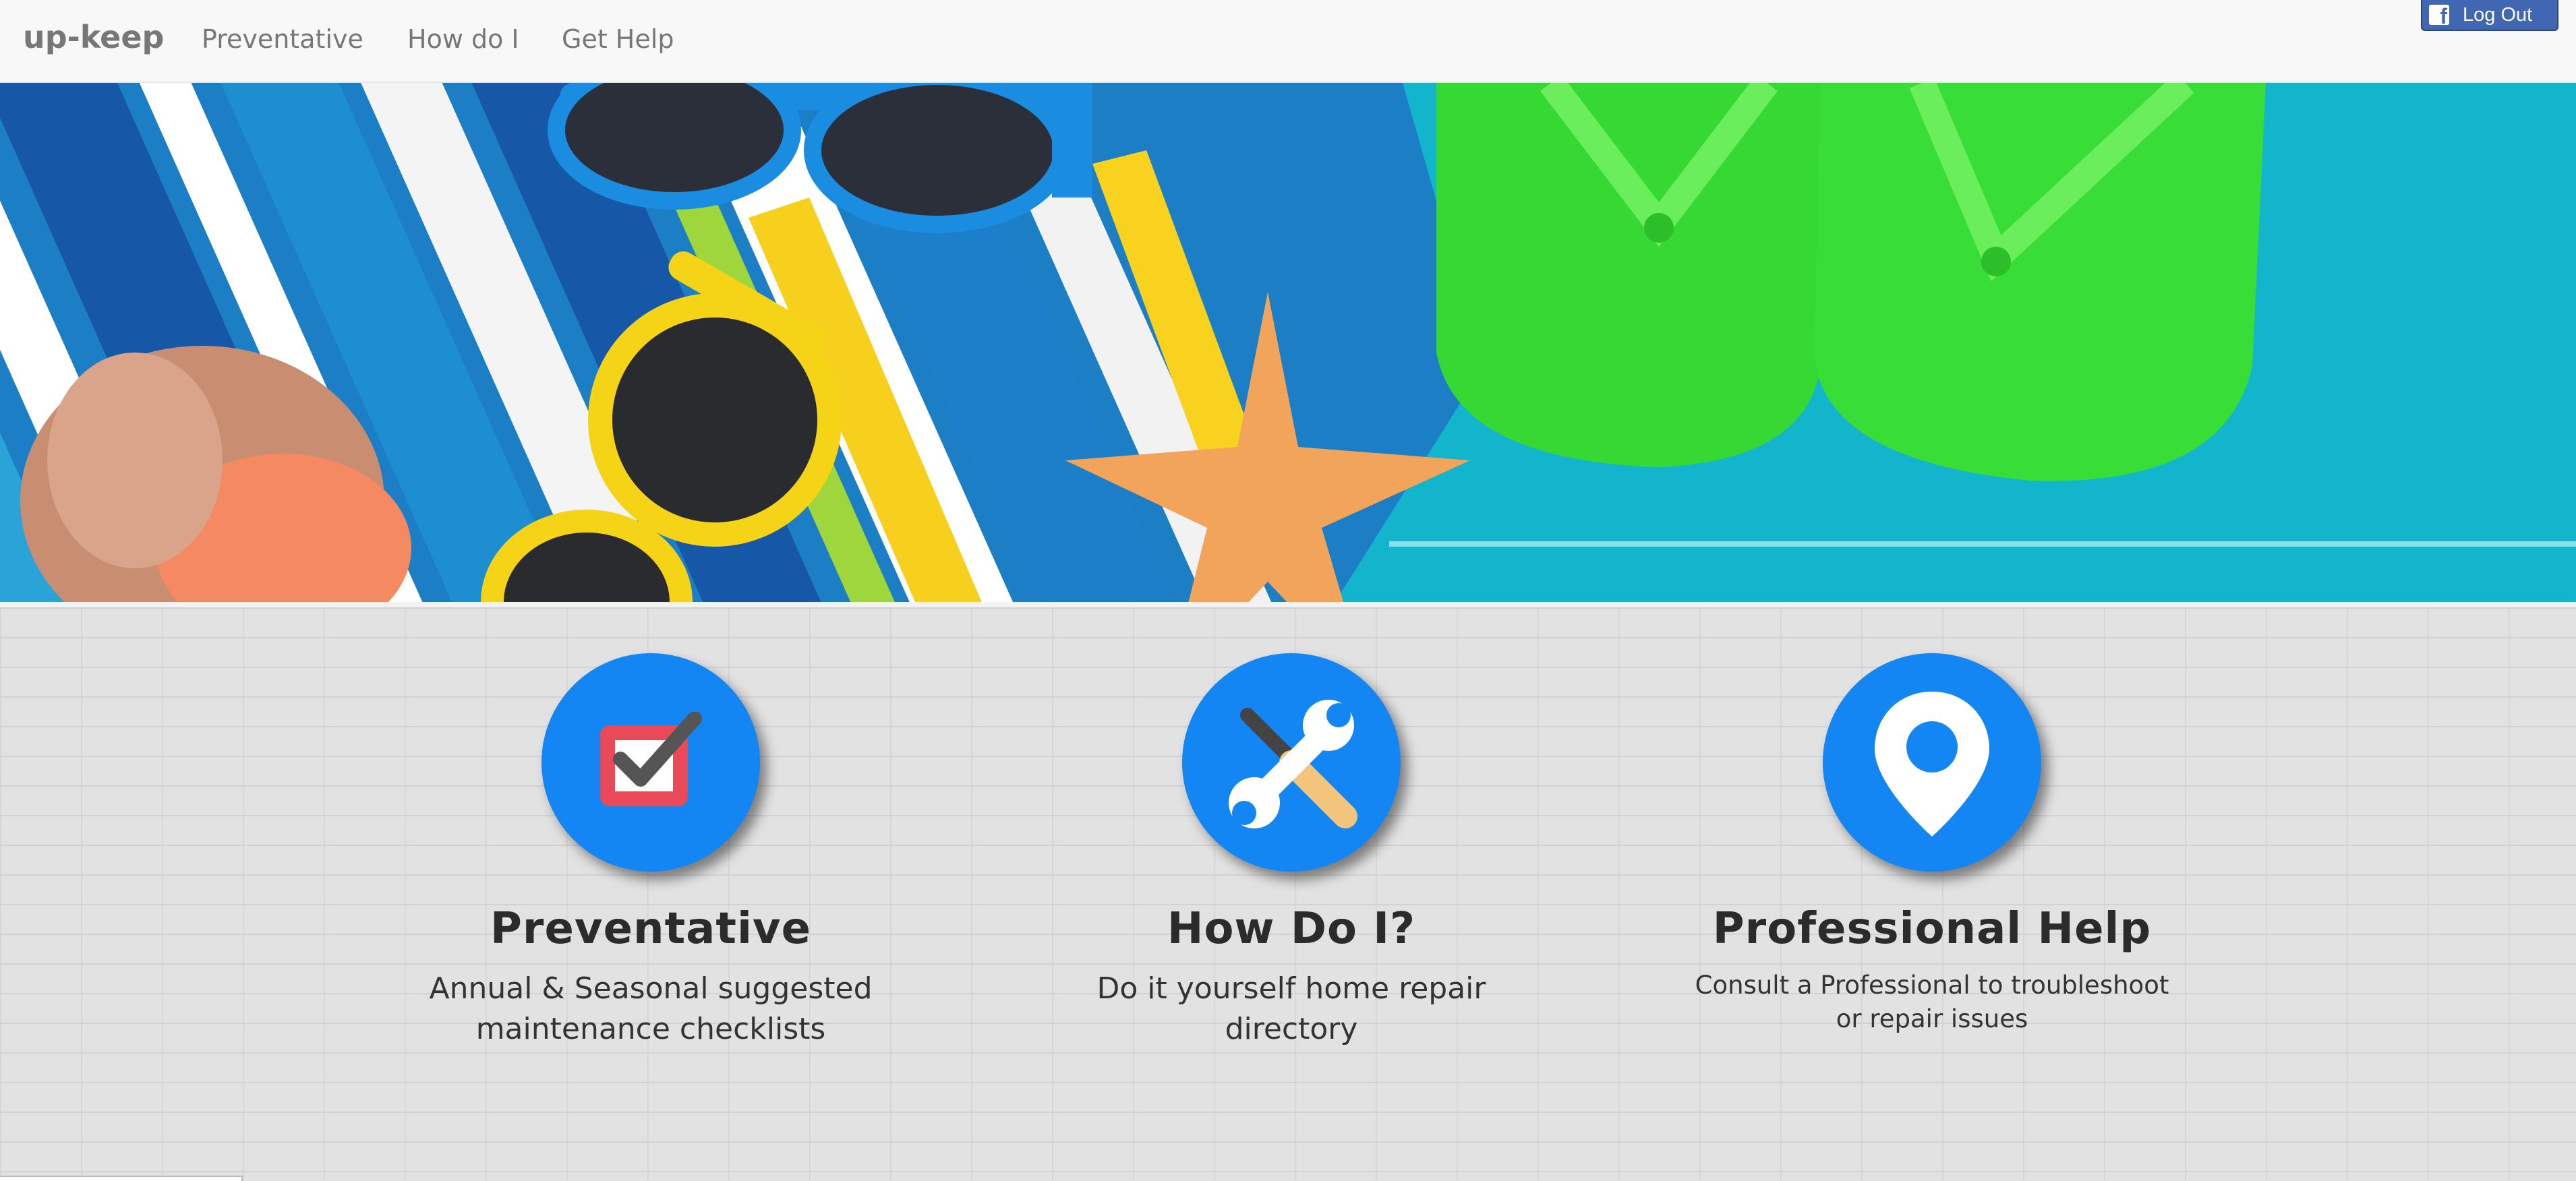 The width and height of the screenshot is (2576, 1181). What do you see at coordinates (2439, 16) in the screenshot?
I see `facebook-f-icon: f` at bounding box center [2439, 16].